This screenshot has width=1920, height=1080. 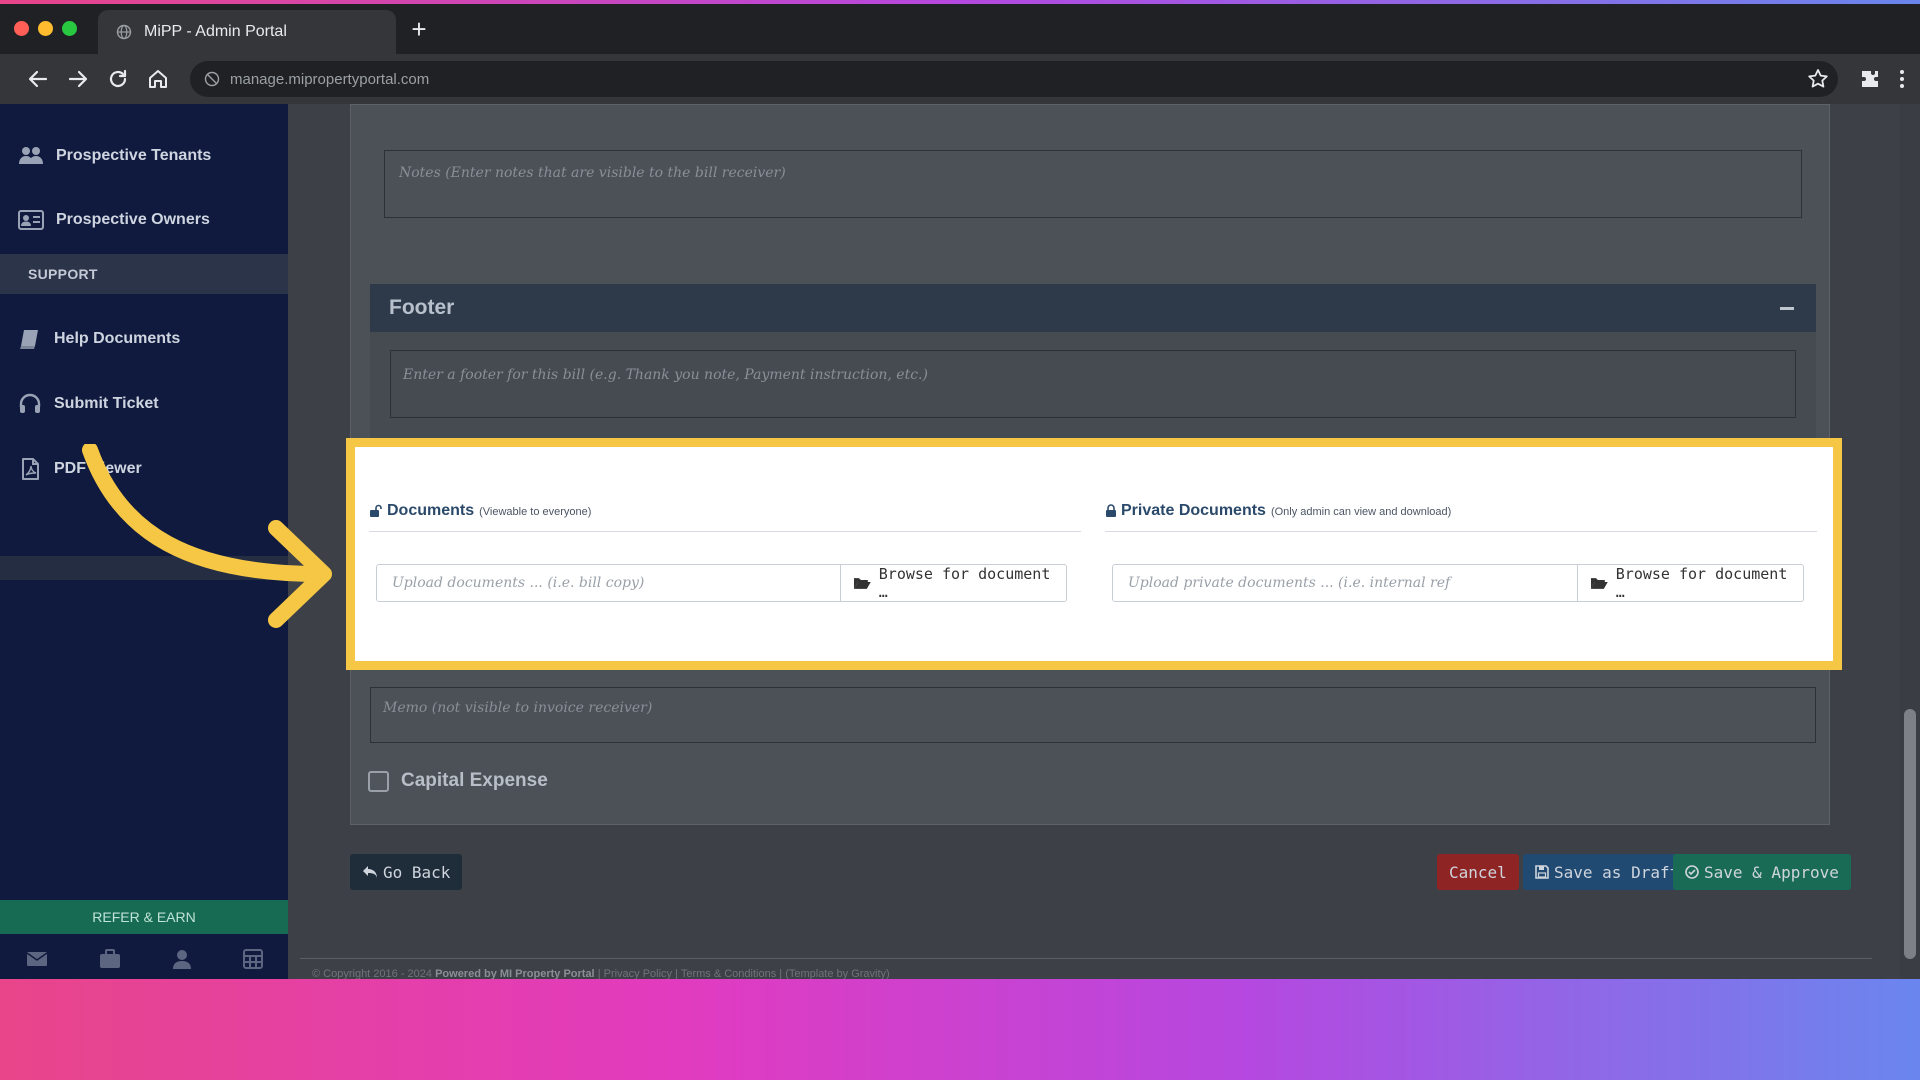 What do you see at coordinates (1902, 79) in the screenshot?
I see `browser-menu-icon` at bounding box center [1902, 79].